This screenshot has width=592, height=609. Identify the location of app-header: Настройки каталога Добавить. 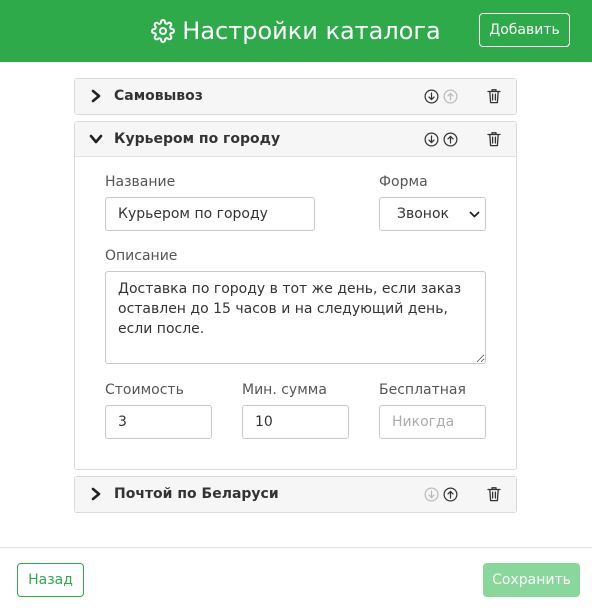
(296, 31).